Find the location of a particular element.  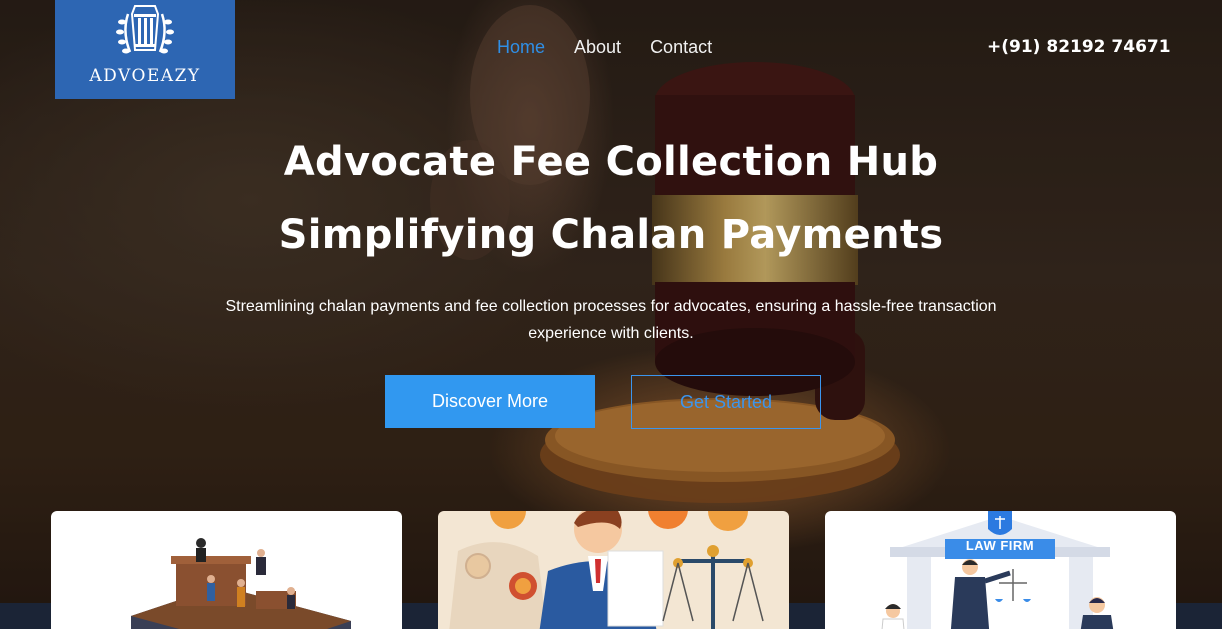

brand-name: ADVOEAZY is located at coordinates (145, 76).